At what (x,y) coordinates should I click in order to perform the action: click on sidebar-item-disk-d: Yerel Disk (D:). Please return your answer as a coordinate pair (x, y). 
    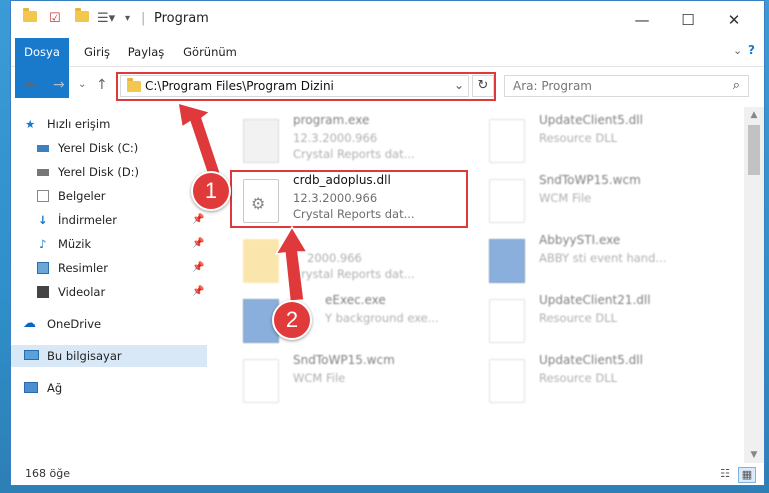
    Looking at the image, I should click on (109, 172).